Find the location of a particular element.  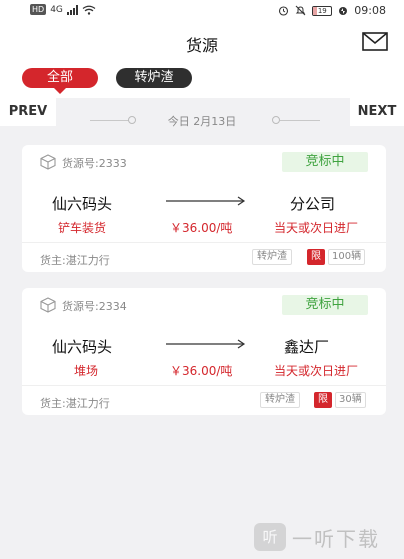

hd-badge: HD is located at coordinates (38, 9).